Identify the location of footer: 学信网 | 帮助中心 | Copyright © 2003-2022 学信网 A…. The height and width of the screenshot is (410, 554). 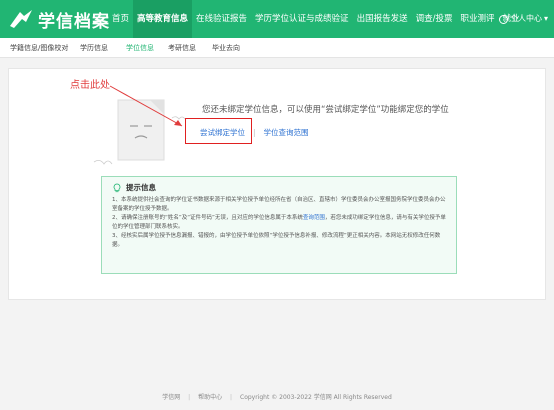
(277, 396).